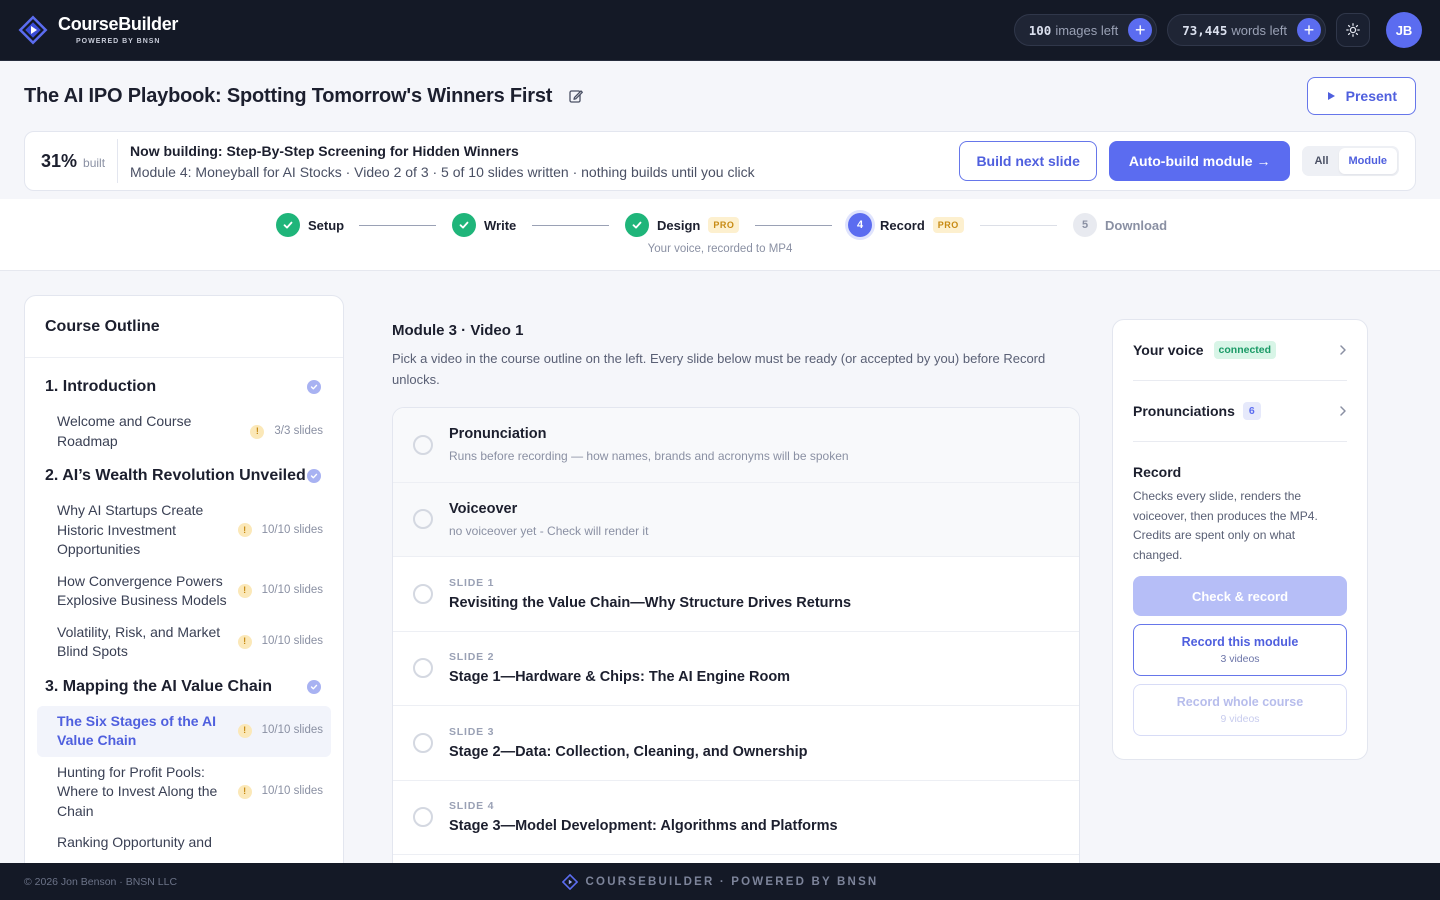 The height and width of the screenshot is (900, 1440). Describe the element at coordinates (472, 582) in the screenshot. I see `slide-number: SLIDE 1` at that location.